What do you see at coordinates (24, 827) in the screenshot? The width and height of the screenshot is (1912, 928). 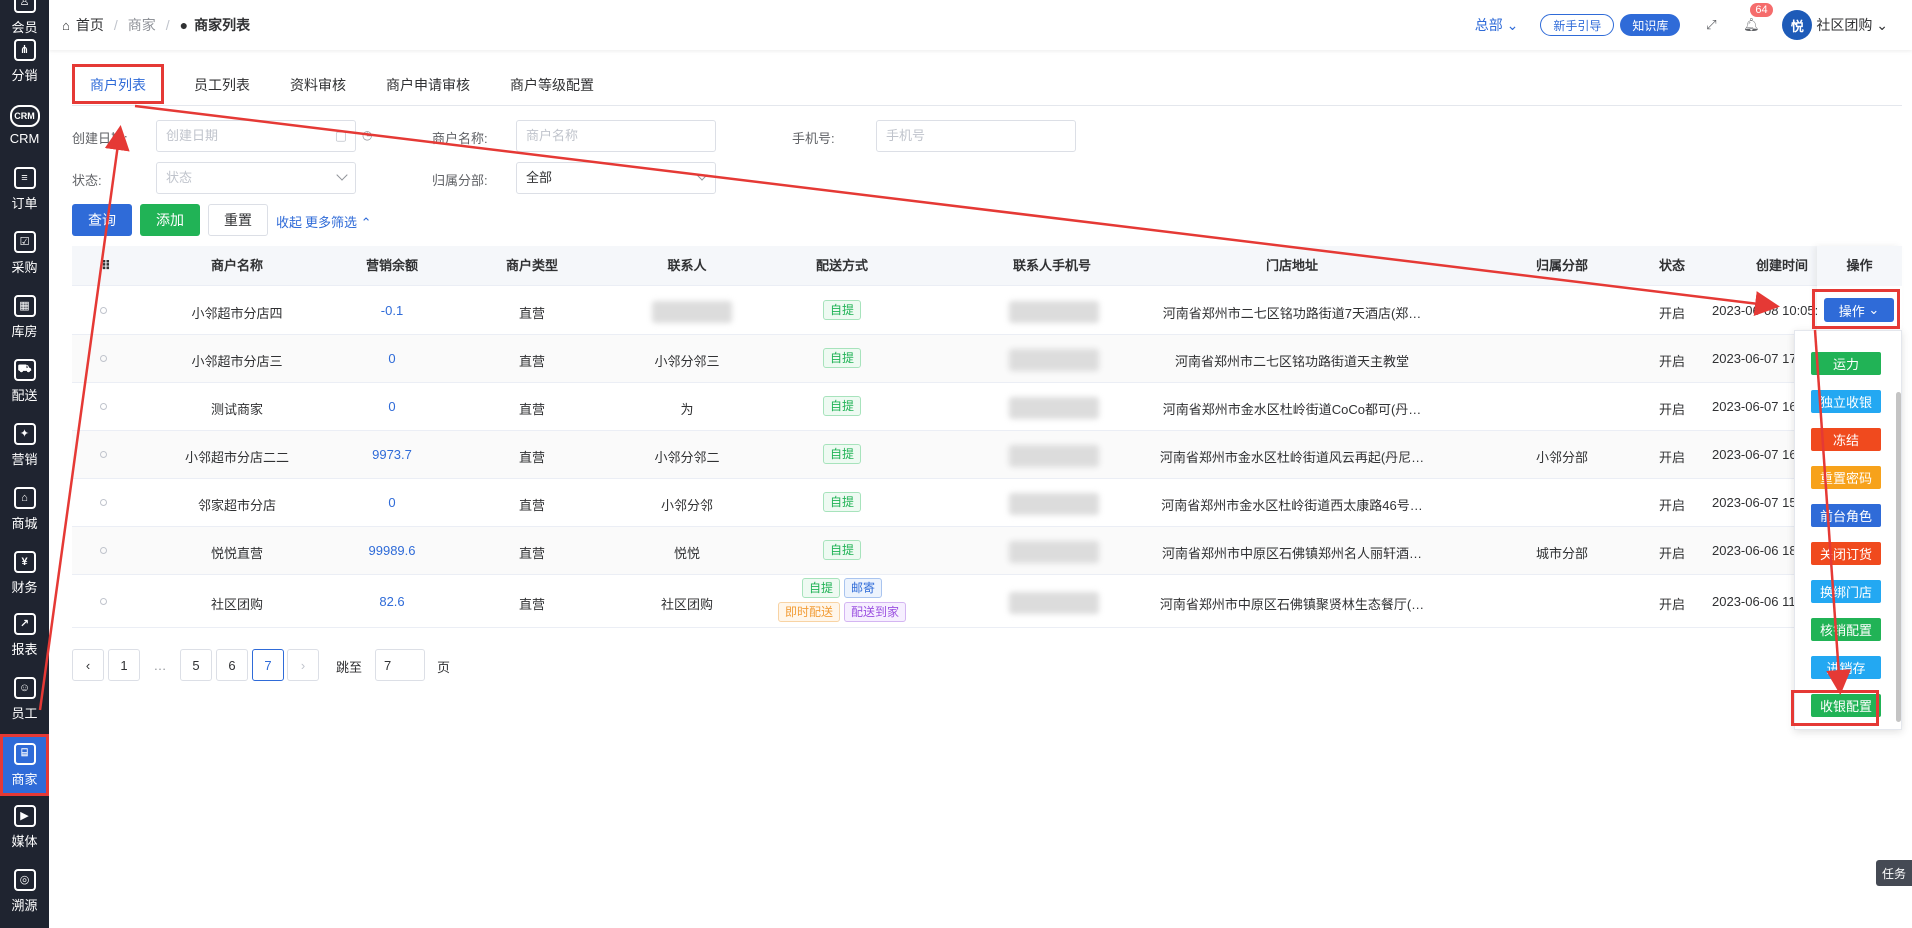 I see `sidebar-item-13: ▶ 媒体` at bounding box center [24, 827].